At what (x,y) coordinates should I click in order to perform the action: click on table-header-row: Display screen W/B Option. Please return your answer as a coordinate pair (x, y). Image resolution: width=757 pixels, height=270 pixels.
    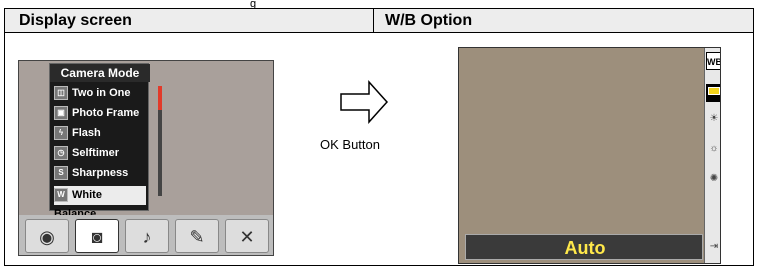
    Looking at the image, I should click on (379, 21).